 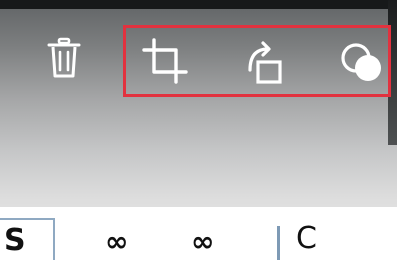 I want to click on trash-icon, so click(x=64, y=57).